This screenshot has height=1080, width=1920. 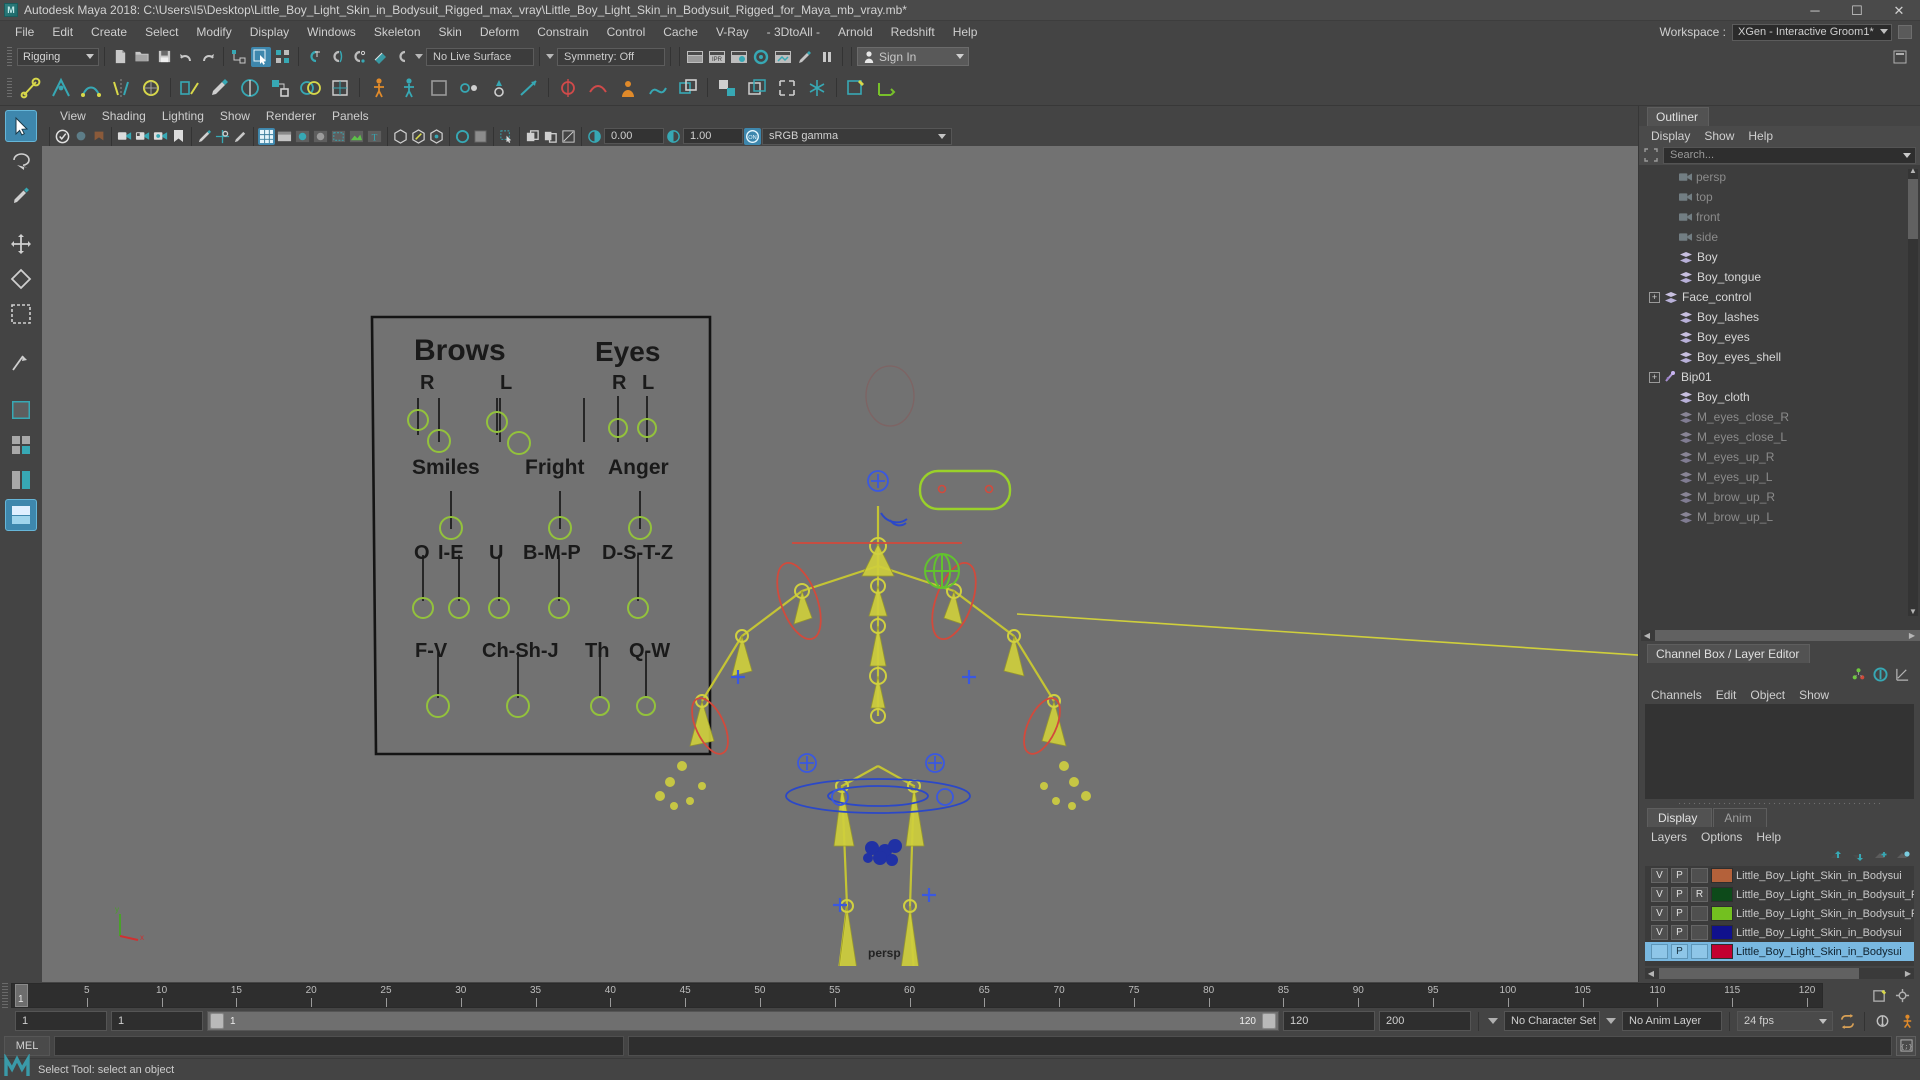 I want to click on gamma-icon, so click(x=673, y=136).